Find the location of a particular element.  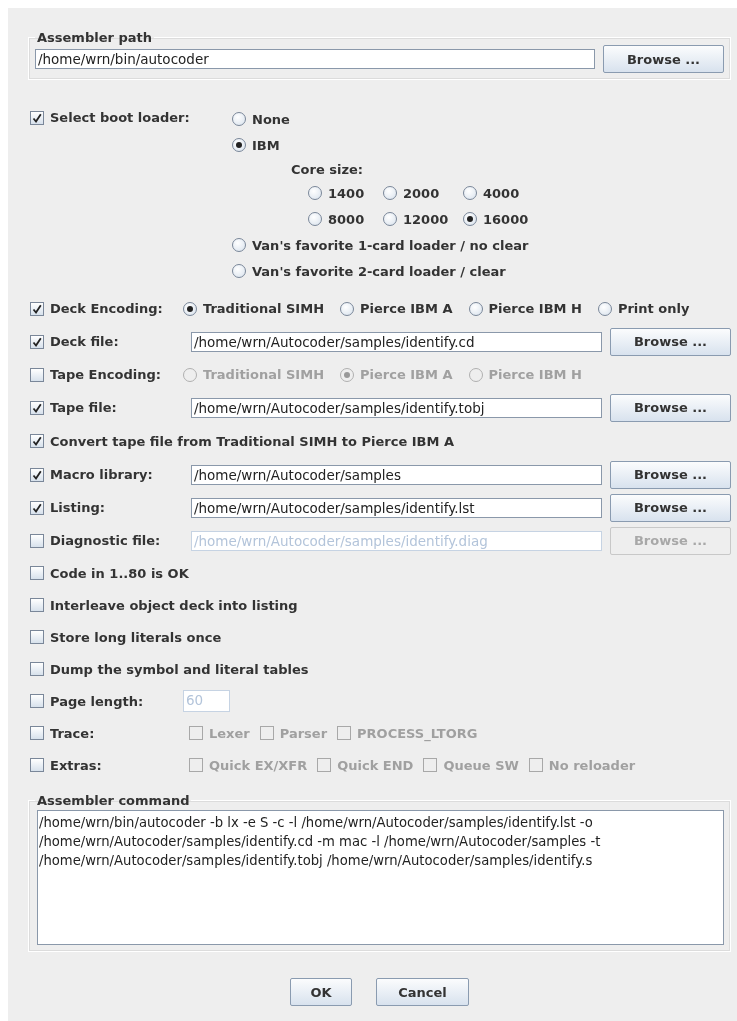

radio-label: 1400 is located at coordinates (346, 193).